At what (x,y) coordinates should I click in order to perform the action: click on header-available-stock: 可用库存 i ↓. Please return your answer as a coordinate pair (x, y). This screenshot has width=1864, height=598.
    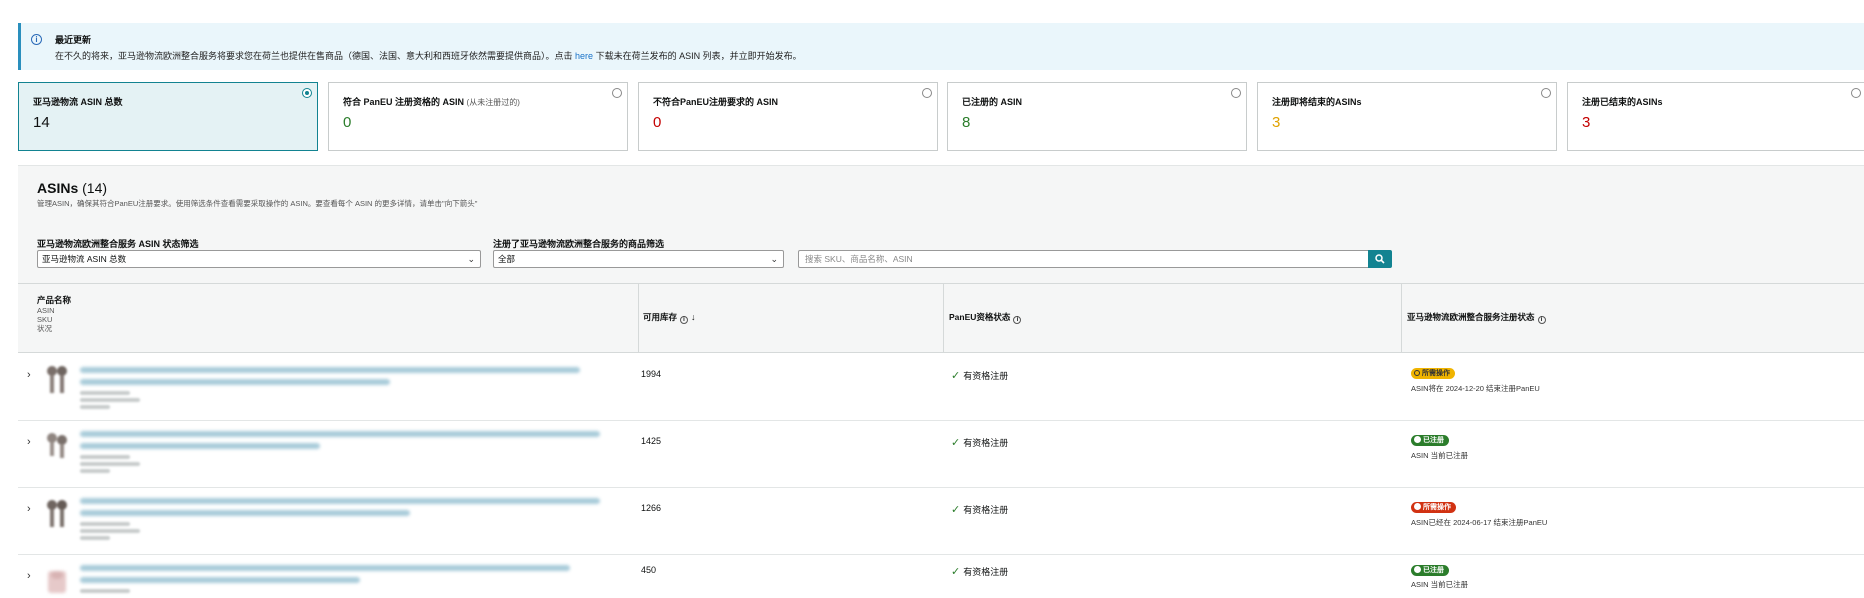
    Looking at the image, I should click on (669, 317).